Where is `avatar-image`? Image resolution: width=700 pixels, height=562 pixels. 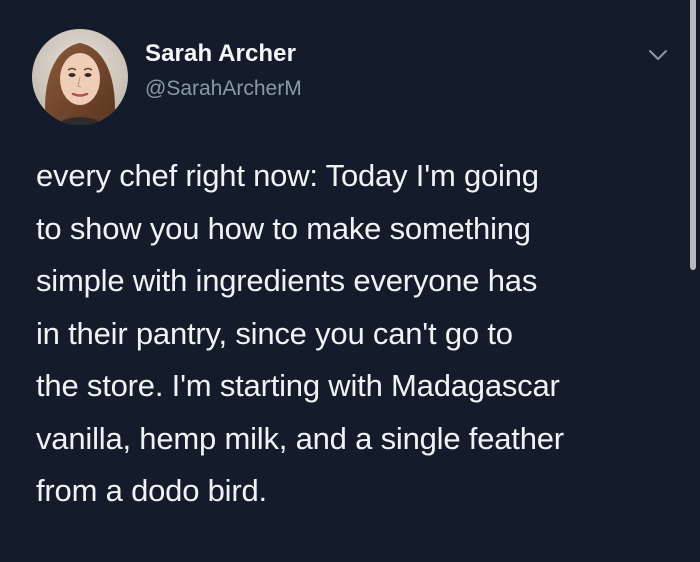 avatar-image is located at coordinates (80, 77).